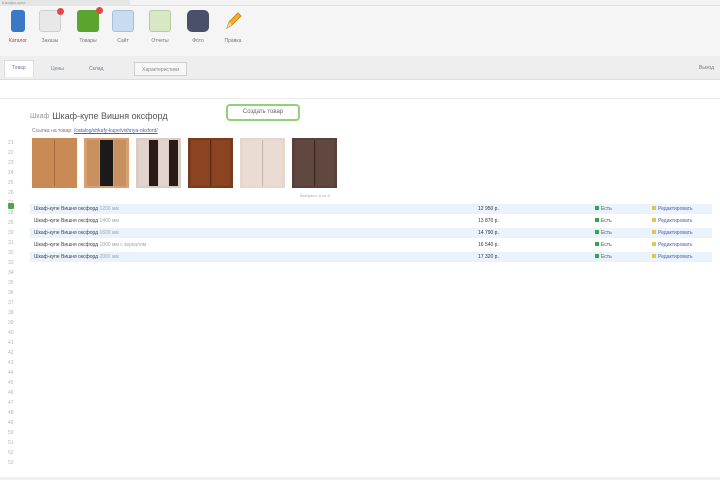 This screenshot has width=720, height=480. I want to click on line-number: 29, so click(11, 223).